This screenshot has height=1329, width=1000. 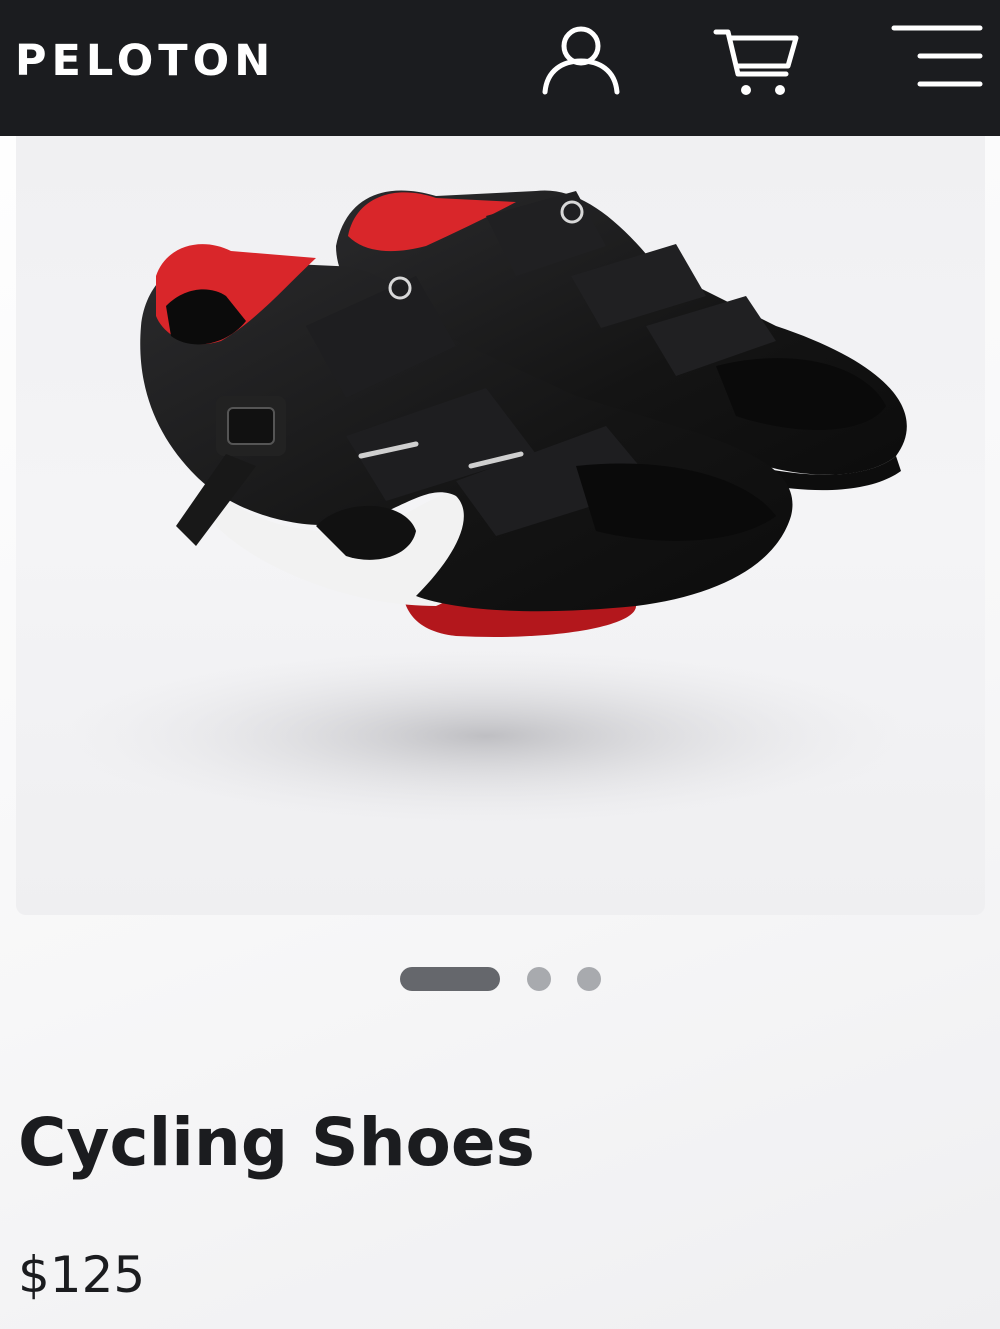 I want to click on product-price: $125, so click(x=82, y=1275).